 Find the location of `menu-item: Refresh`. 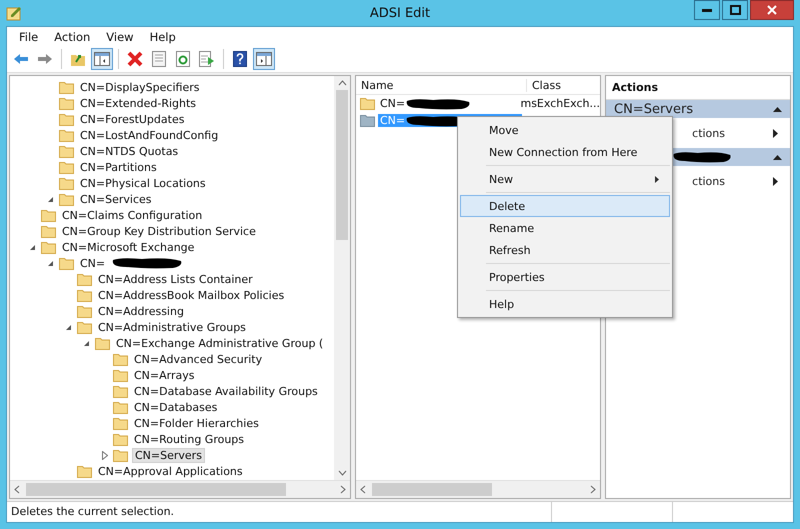

menu-item: Refresh is located at coordinates (565, 250).